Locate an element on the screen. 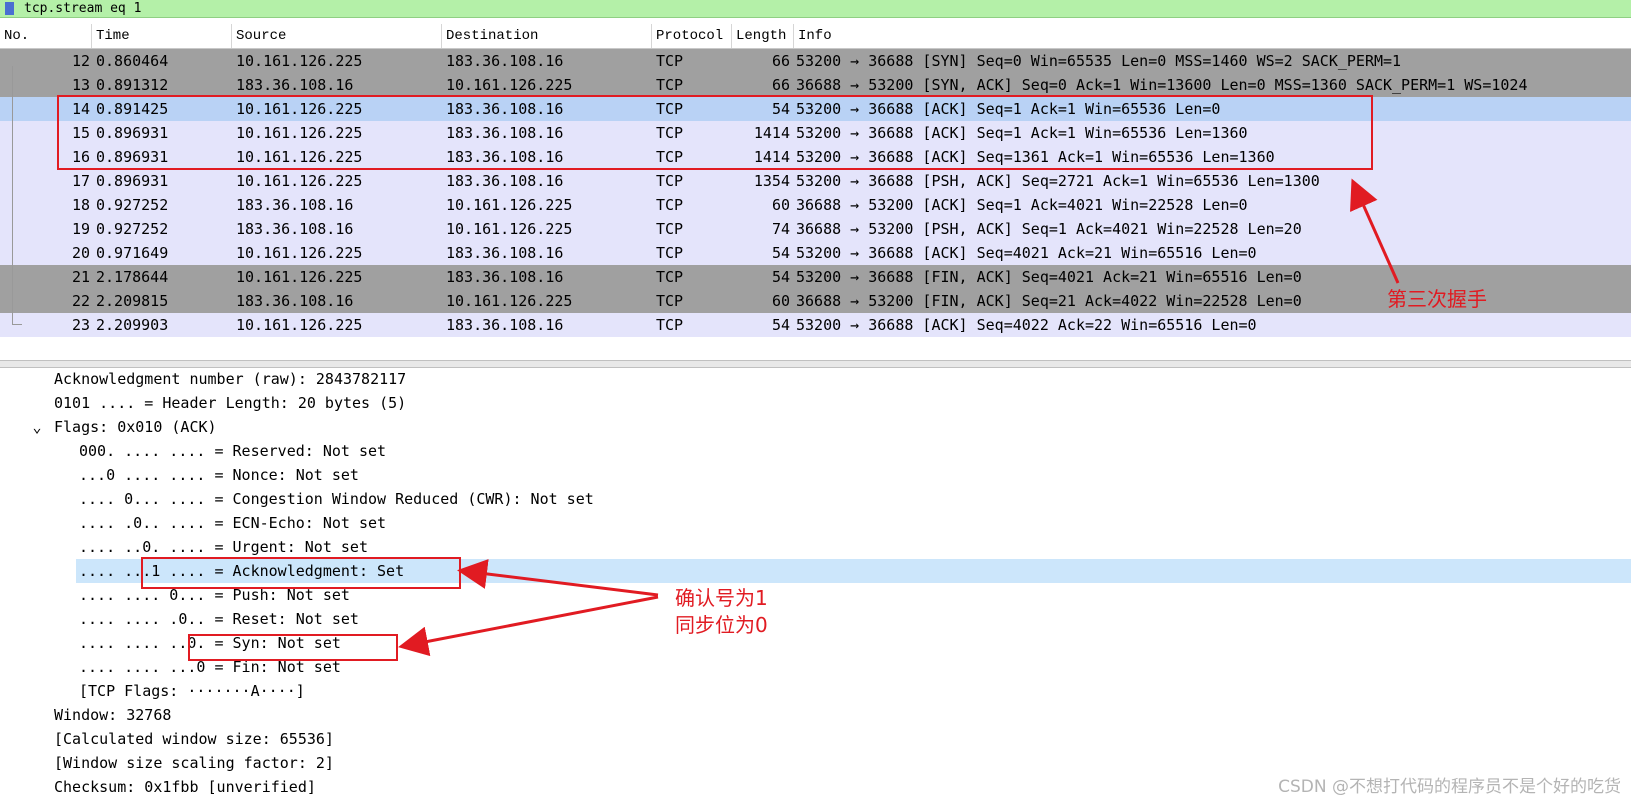 This screenshot has width=1631, height=805. annotation-third-handshake: 第三次握手 is located at coordinates (1437, 299).